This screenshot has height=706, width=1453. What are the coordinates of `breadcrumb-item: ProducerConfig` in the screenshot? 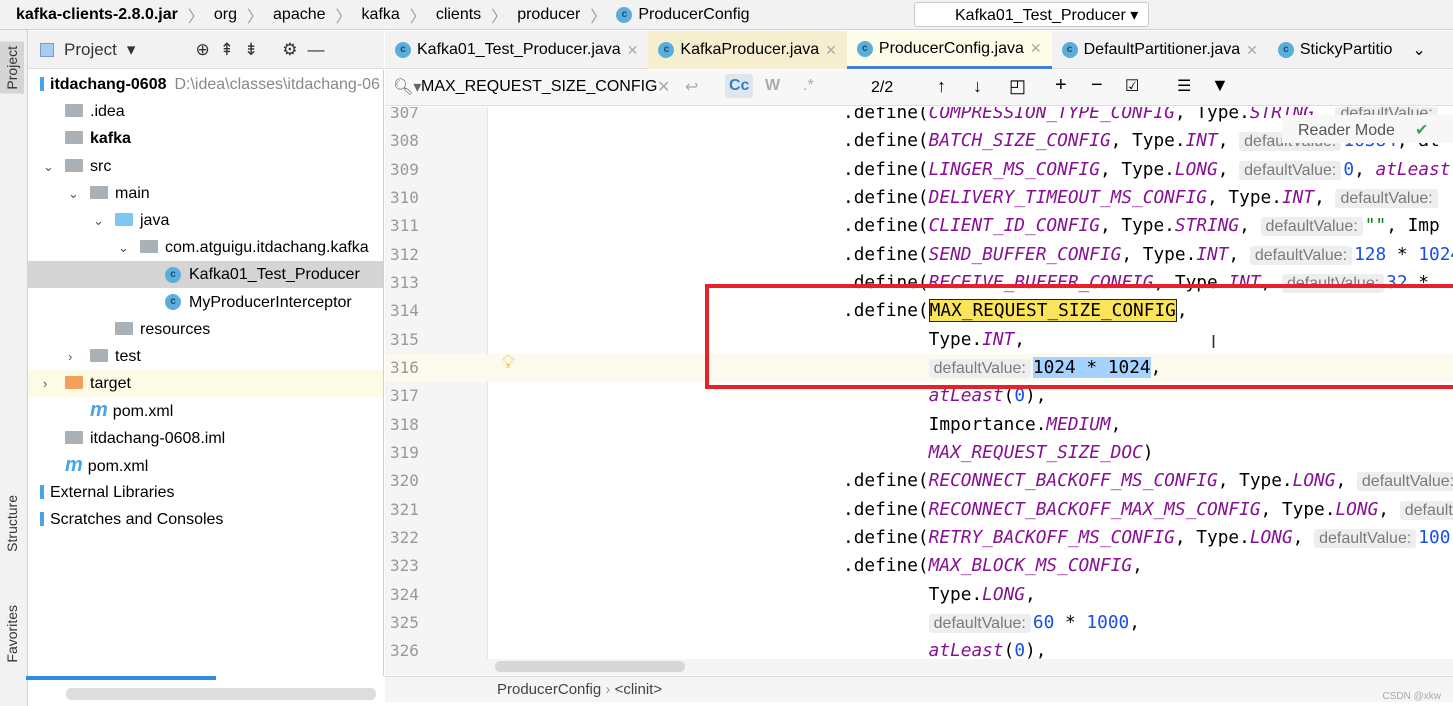 It's located at (693, 15).